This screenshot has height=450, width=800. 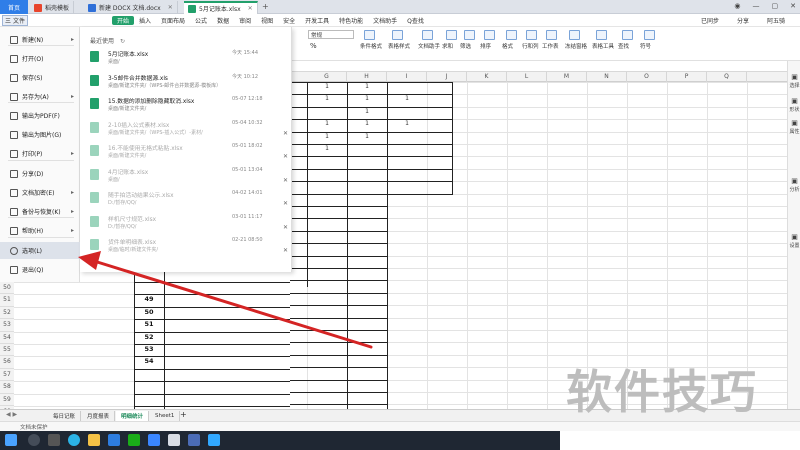 What do you see at coordinates (201, 20) in the screenshot?
I see `ribbon-tab-3: 公式` at bounding box center [201, 20].